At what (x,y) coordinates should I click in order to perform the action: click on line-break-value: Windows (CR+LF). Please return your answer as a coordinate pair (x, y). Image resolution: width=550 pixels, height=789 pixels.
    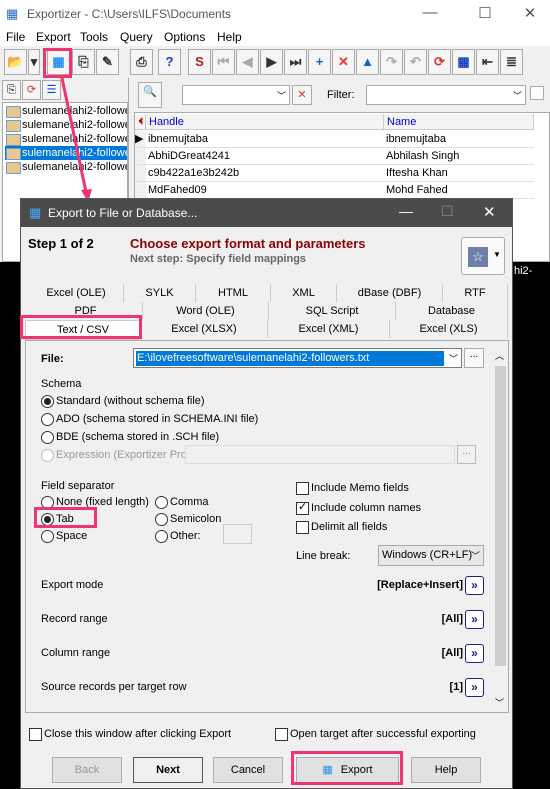
    Looking at the image, I should click on (427, 555).